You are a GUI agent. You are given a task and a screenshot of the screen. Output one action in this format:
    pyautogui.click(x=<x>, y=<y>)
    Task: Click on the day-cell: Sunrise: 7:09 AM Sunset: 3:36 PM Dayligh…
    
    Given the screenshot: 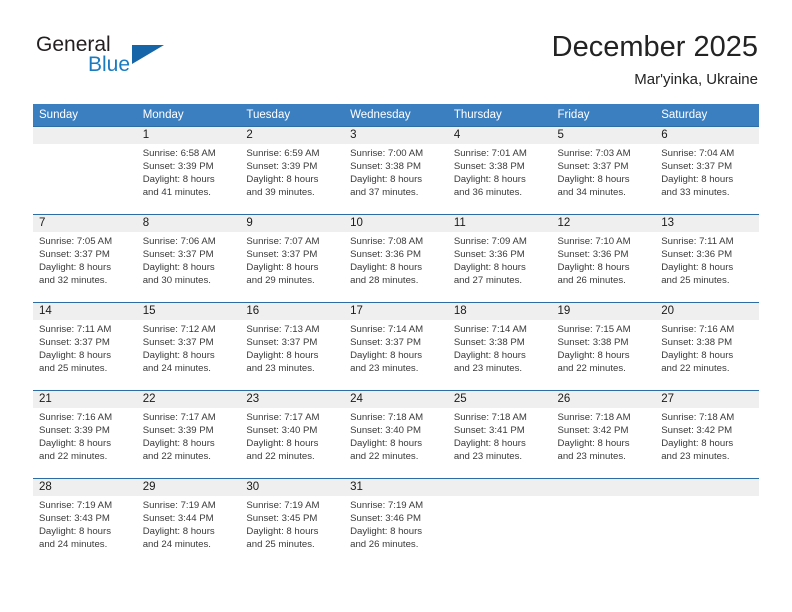 What is the action you would take?
    pyautogui.click(x=500, y=267)
    